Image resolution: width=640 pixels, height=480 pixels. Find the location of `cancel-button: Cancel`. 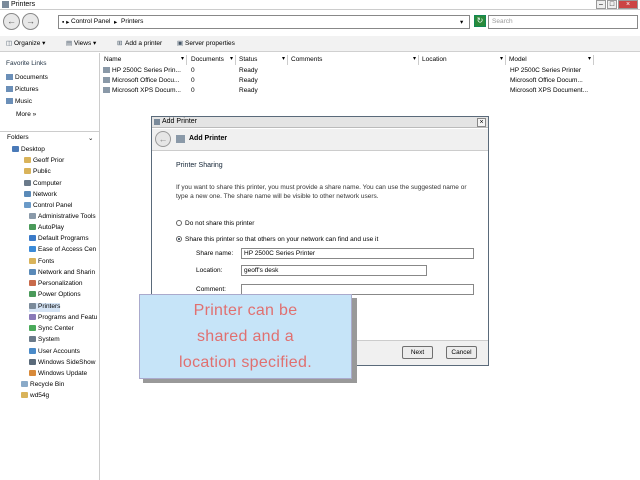

cancel-button: Cancel is located at coordinates (461, 352).